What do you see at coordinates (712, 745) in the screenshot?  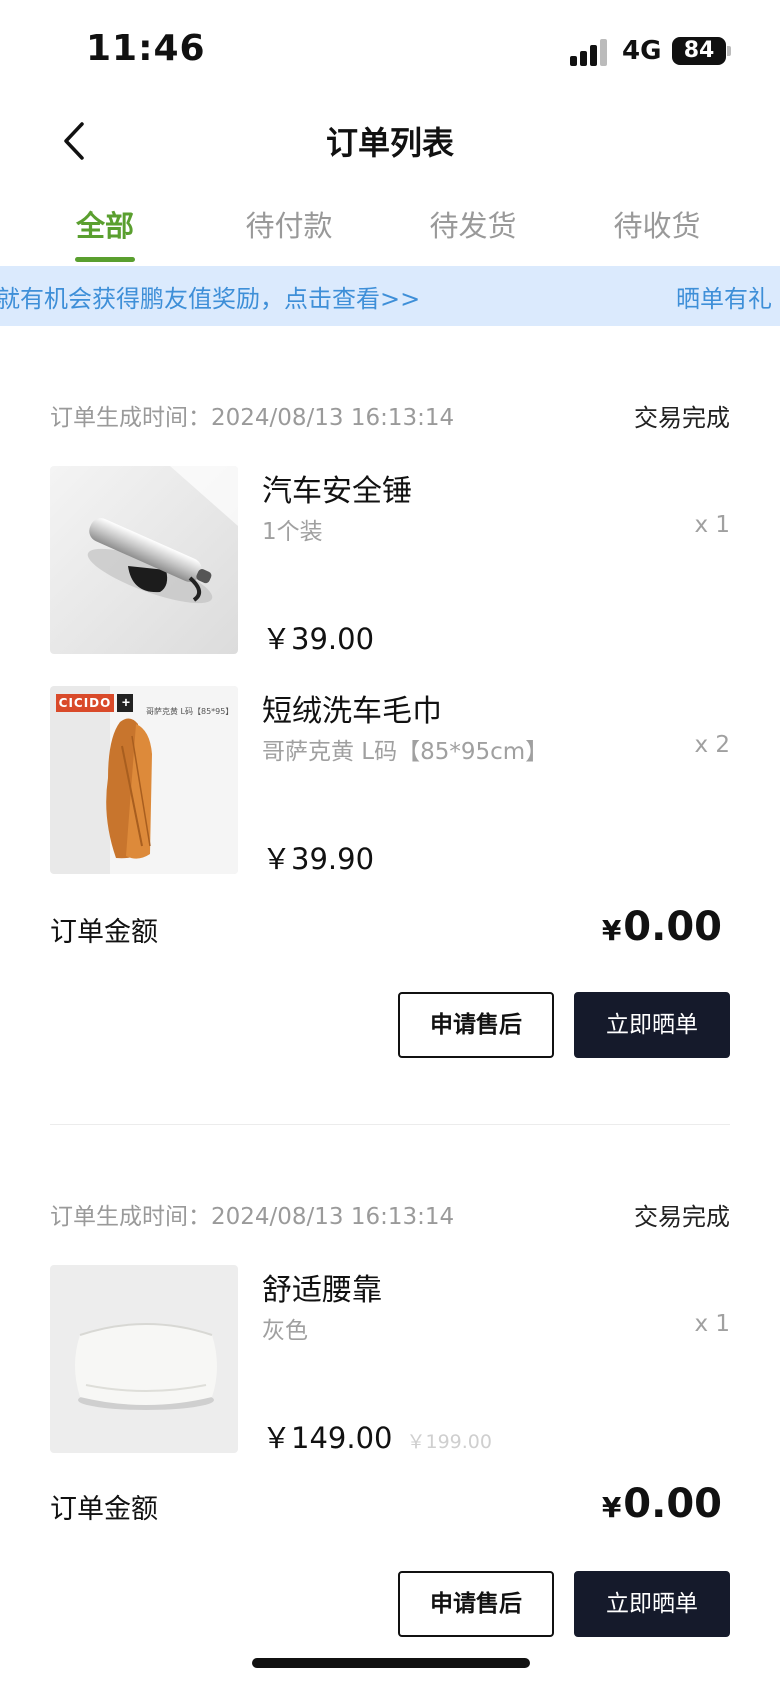 I see `item-qty: x 2` at bounding box center [712, 745].